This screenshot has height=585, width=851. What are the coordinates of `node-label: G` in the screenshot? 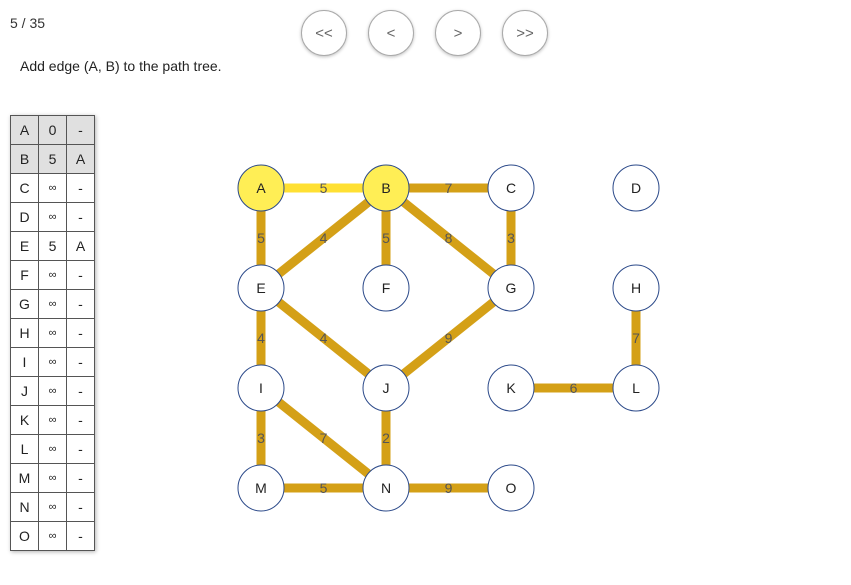 It's located at (511, 288).